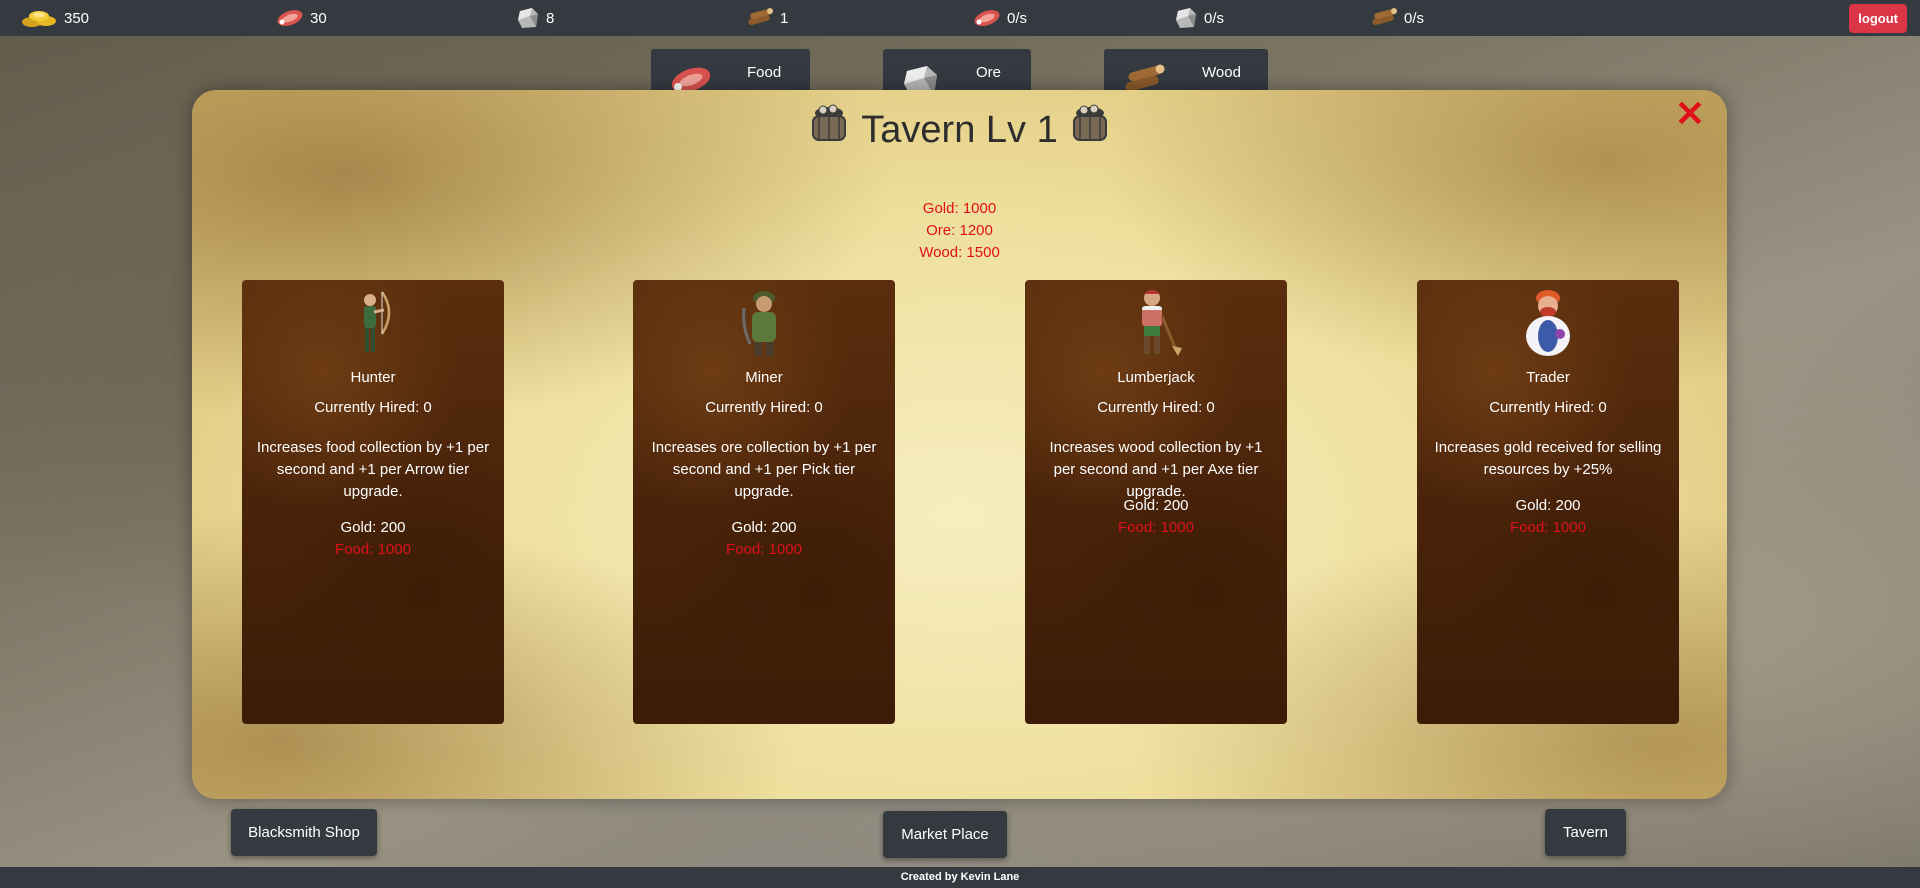 The height and width of the screenshot is (888, 1920). Describe the element at coordinates (373, 407) in the screenshot. I see `hunter-hired: Currently Hired: 0` at that location.